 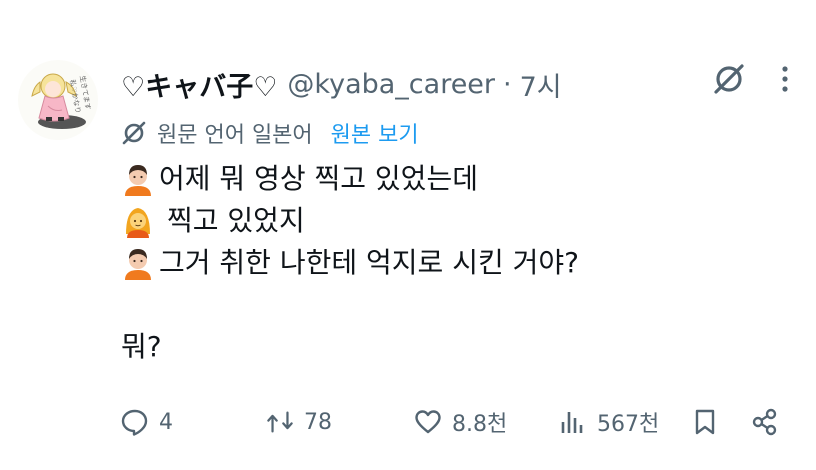 I want to click on bookmark-icon, so click(x=705, y=422).